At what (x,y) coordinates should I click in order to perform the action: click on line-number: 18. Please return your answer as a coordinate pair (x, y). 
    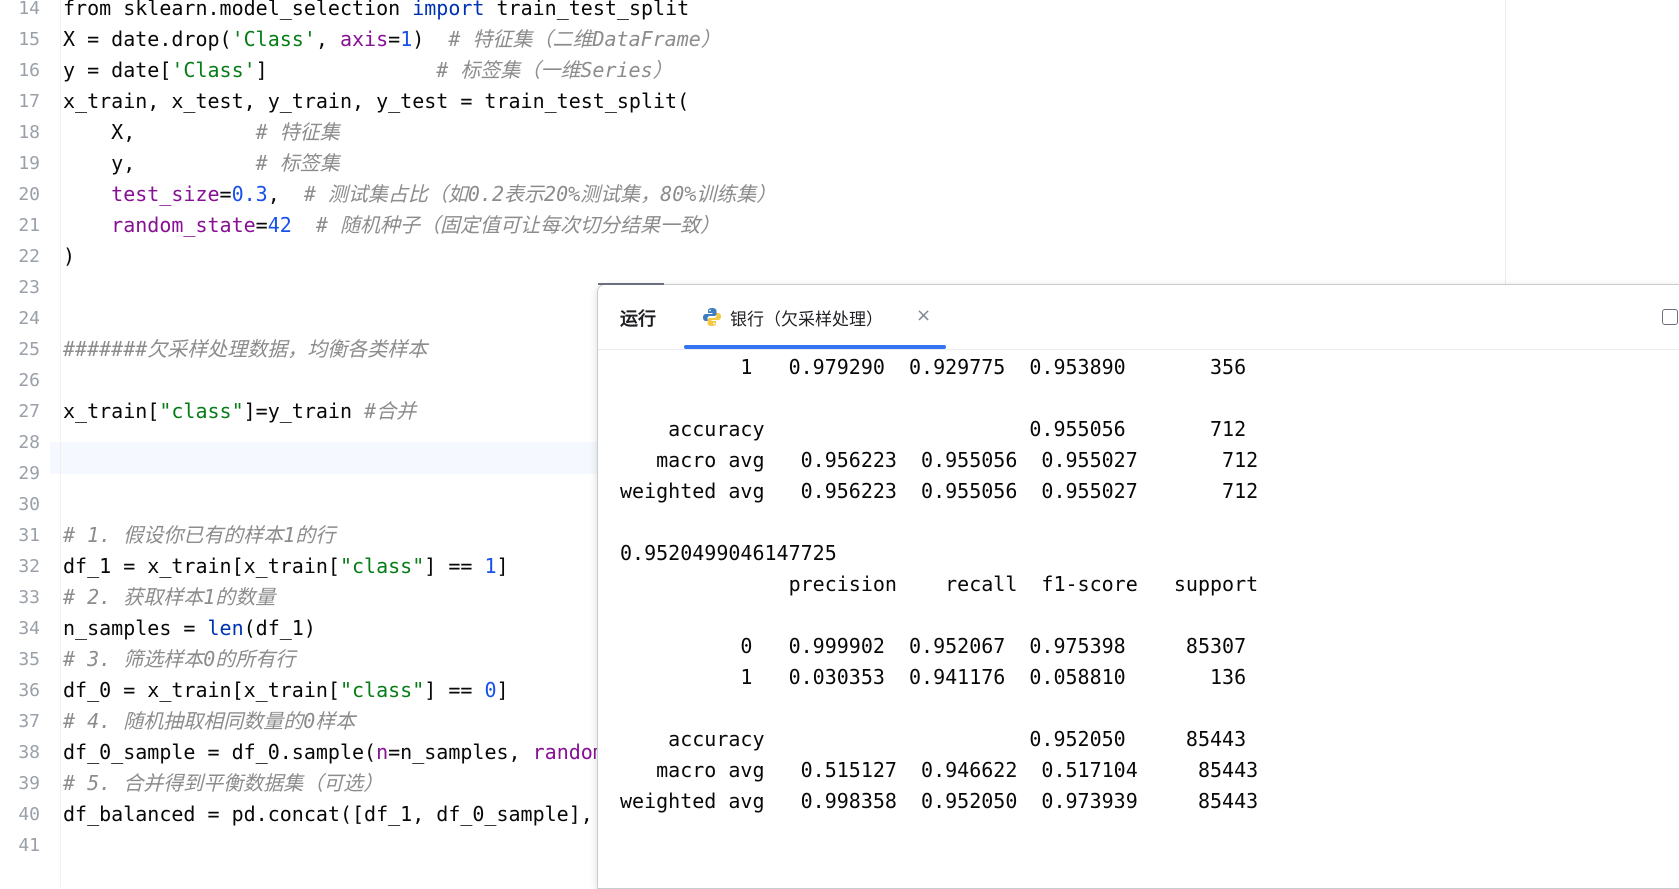
    Looking at the image, I should click on (29, 132).